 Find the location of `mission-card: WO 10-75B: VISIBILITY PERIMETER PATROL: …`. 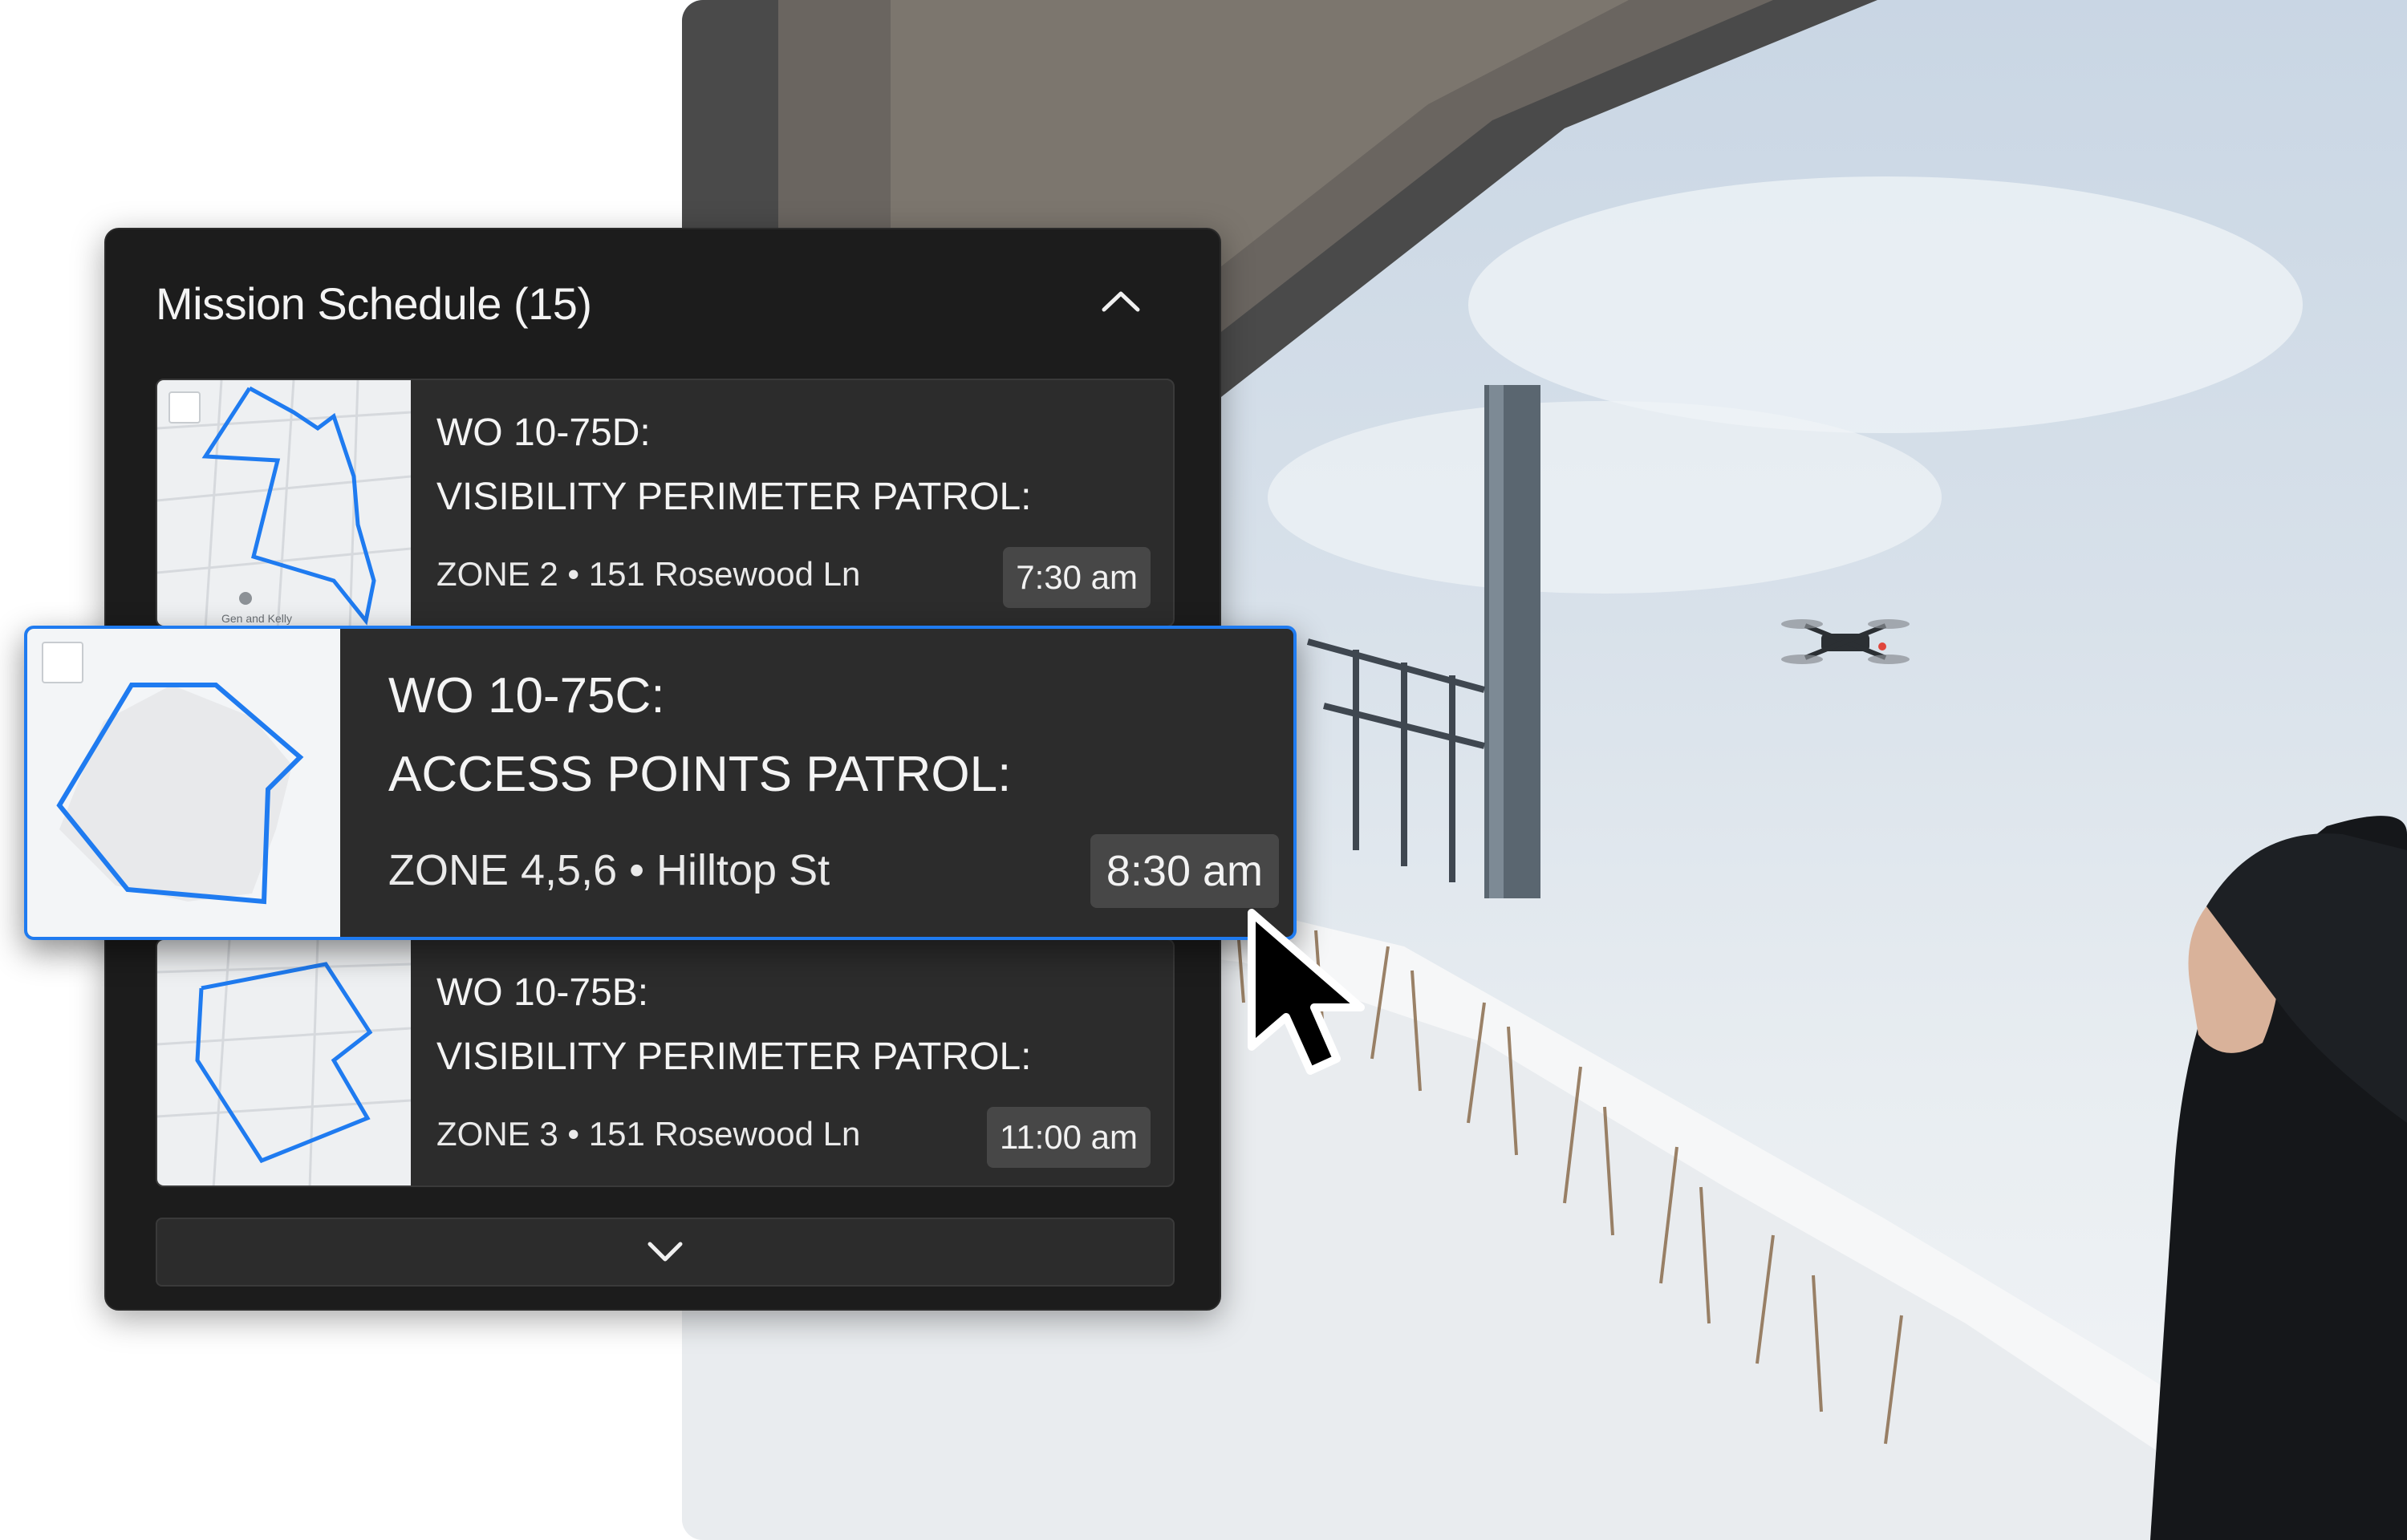

mission-card: WO 10-75B: VISIBILITY PERIMETER PATROL: … is located at coordinates (665, 1062).